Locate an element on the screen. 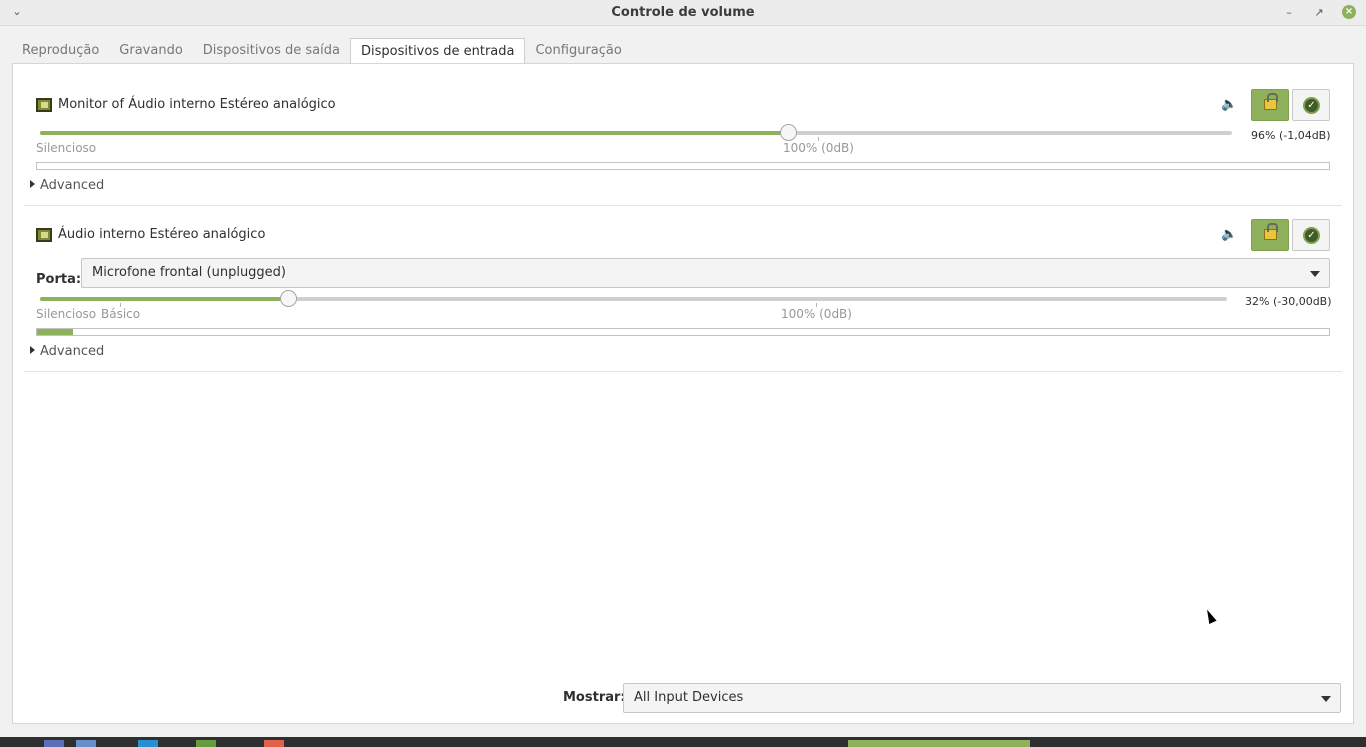 The image size is (1366, 747). taskbar is located at coordinates (683, 742).